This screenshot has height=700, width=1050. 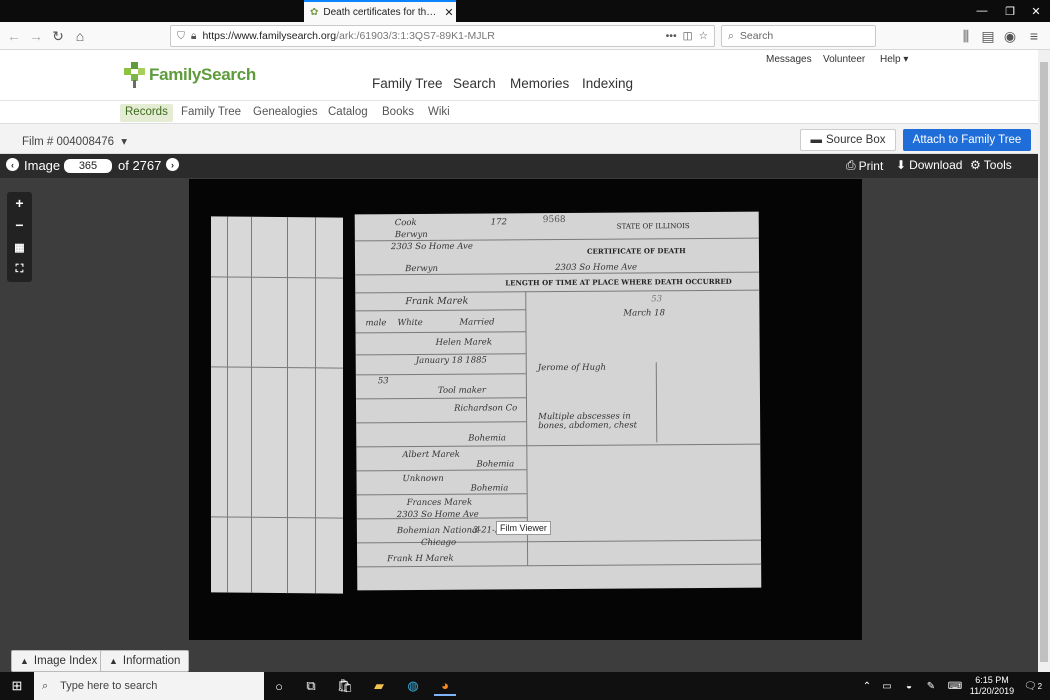 What do you see at coordinates (379, 686) in the screenshot?
I see `file-explorer-icon: ▰` at bounding box center [379, 686].